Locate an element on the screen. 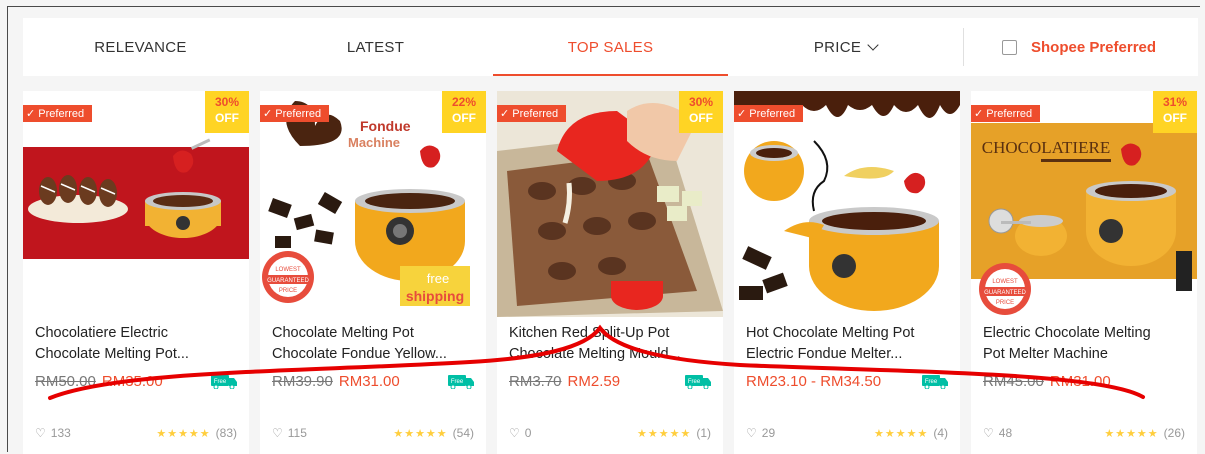 This screenshot has height=454, width=1205. tab-latest: LATEST is located at coordinates (375, 47).